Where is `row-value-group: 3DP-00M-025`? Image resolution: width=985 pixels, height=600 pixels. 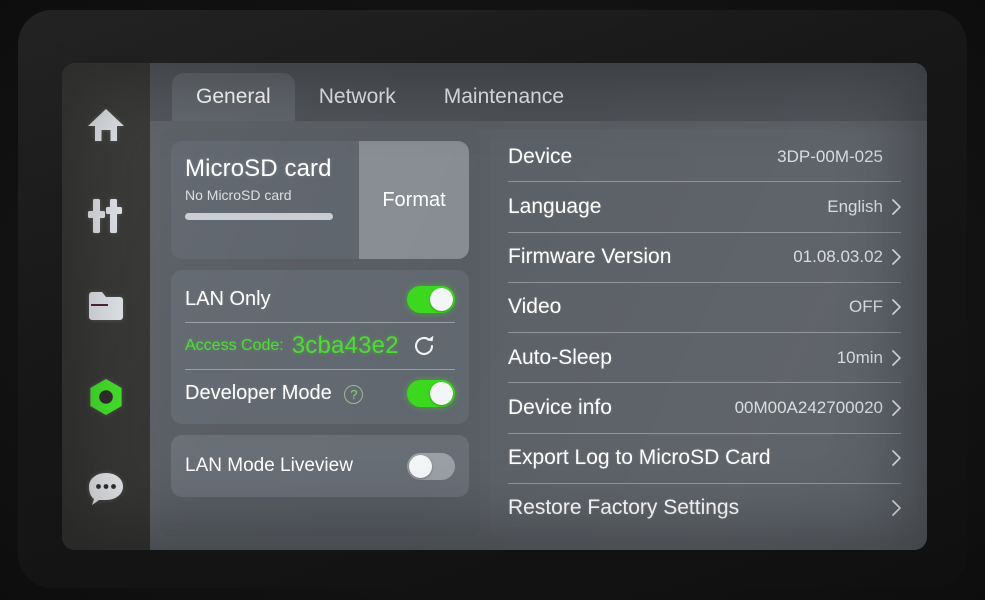
row-value-group: 3DP-00M-025 is located at coordinates (839, 157).